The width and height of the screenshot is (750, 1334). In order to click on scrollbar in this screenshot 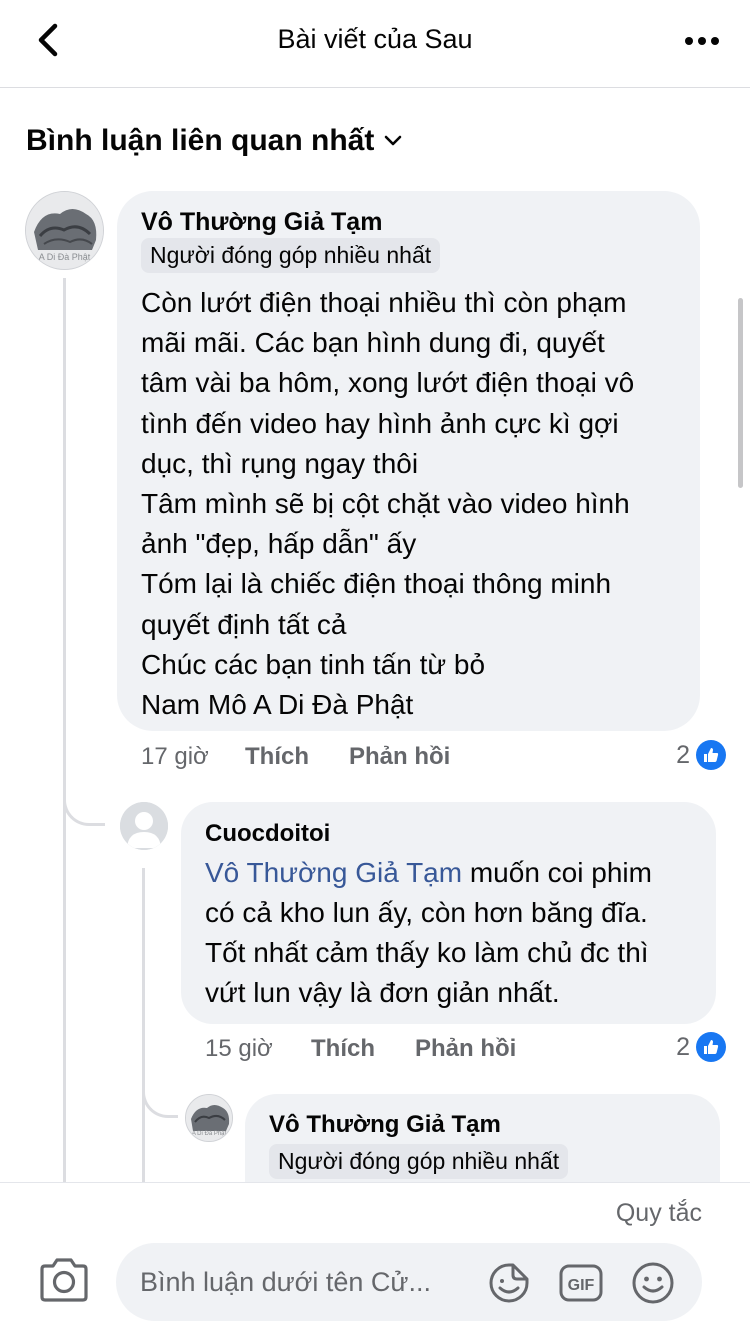, I will do `click(740, 393)`.